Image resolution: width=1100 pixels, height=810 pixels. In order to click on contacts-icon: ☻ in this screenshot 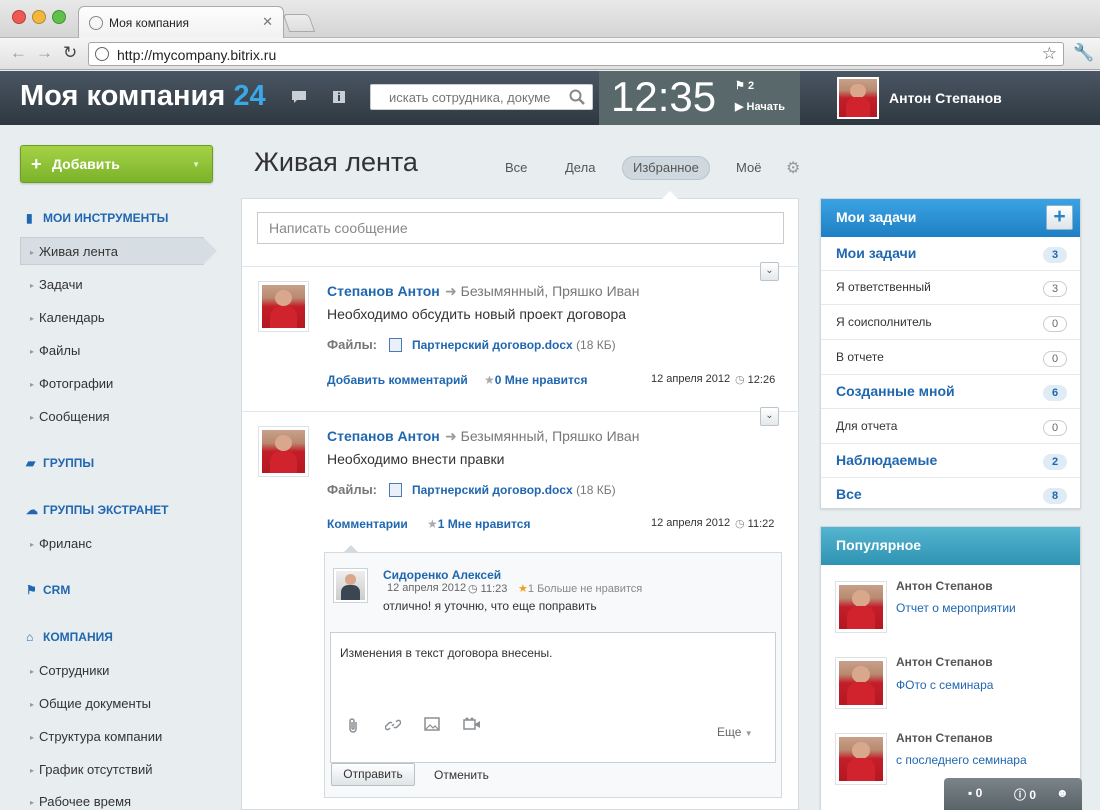, I will do `click(1062, 793)`.